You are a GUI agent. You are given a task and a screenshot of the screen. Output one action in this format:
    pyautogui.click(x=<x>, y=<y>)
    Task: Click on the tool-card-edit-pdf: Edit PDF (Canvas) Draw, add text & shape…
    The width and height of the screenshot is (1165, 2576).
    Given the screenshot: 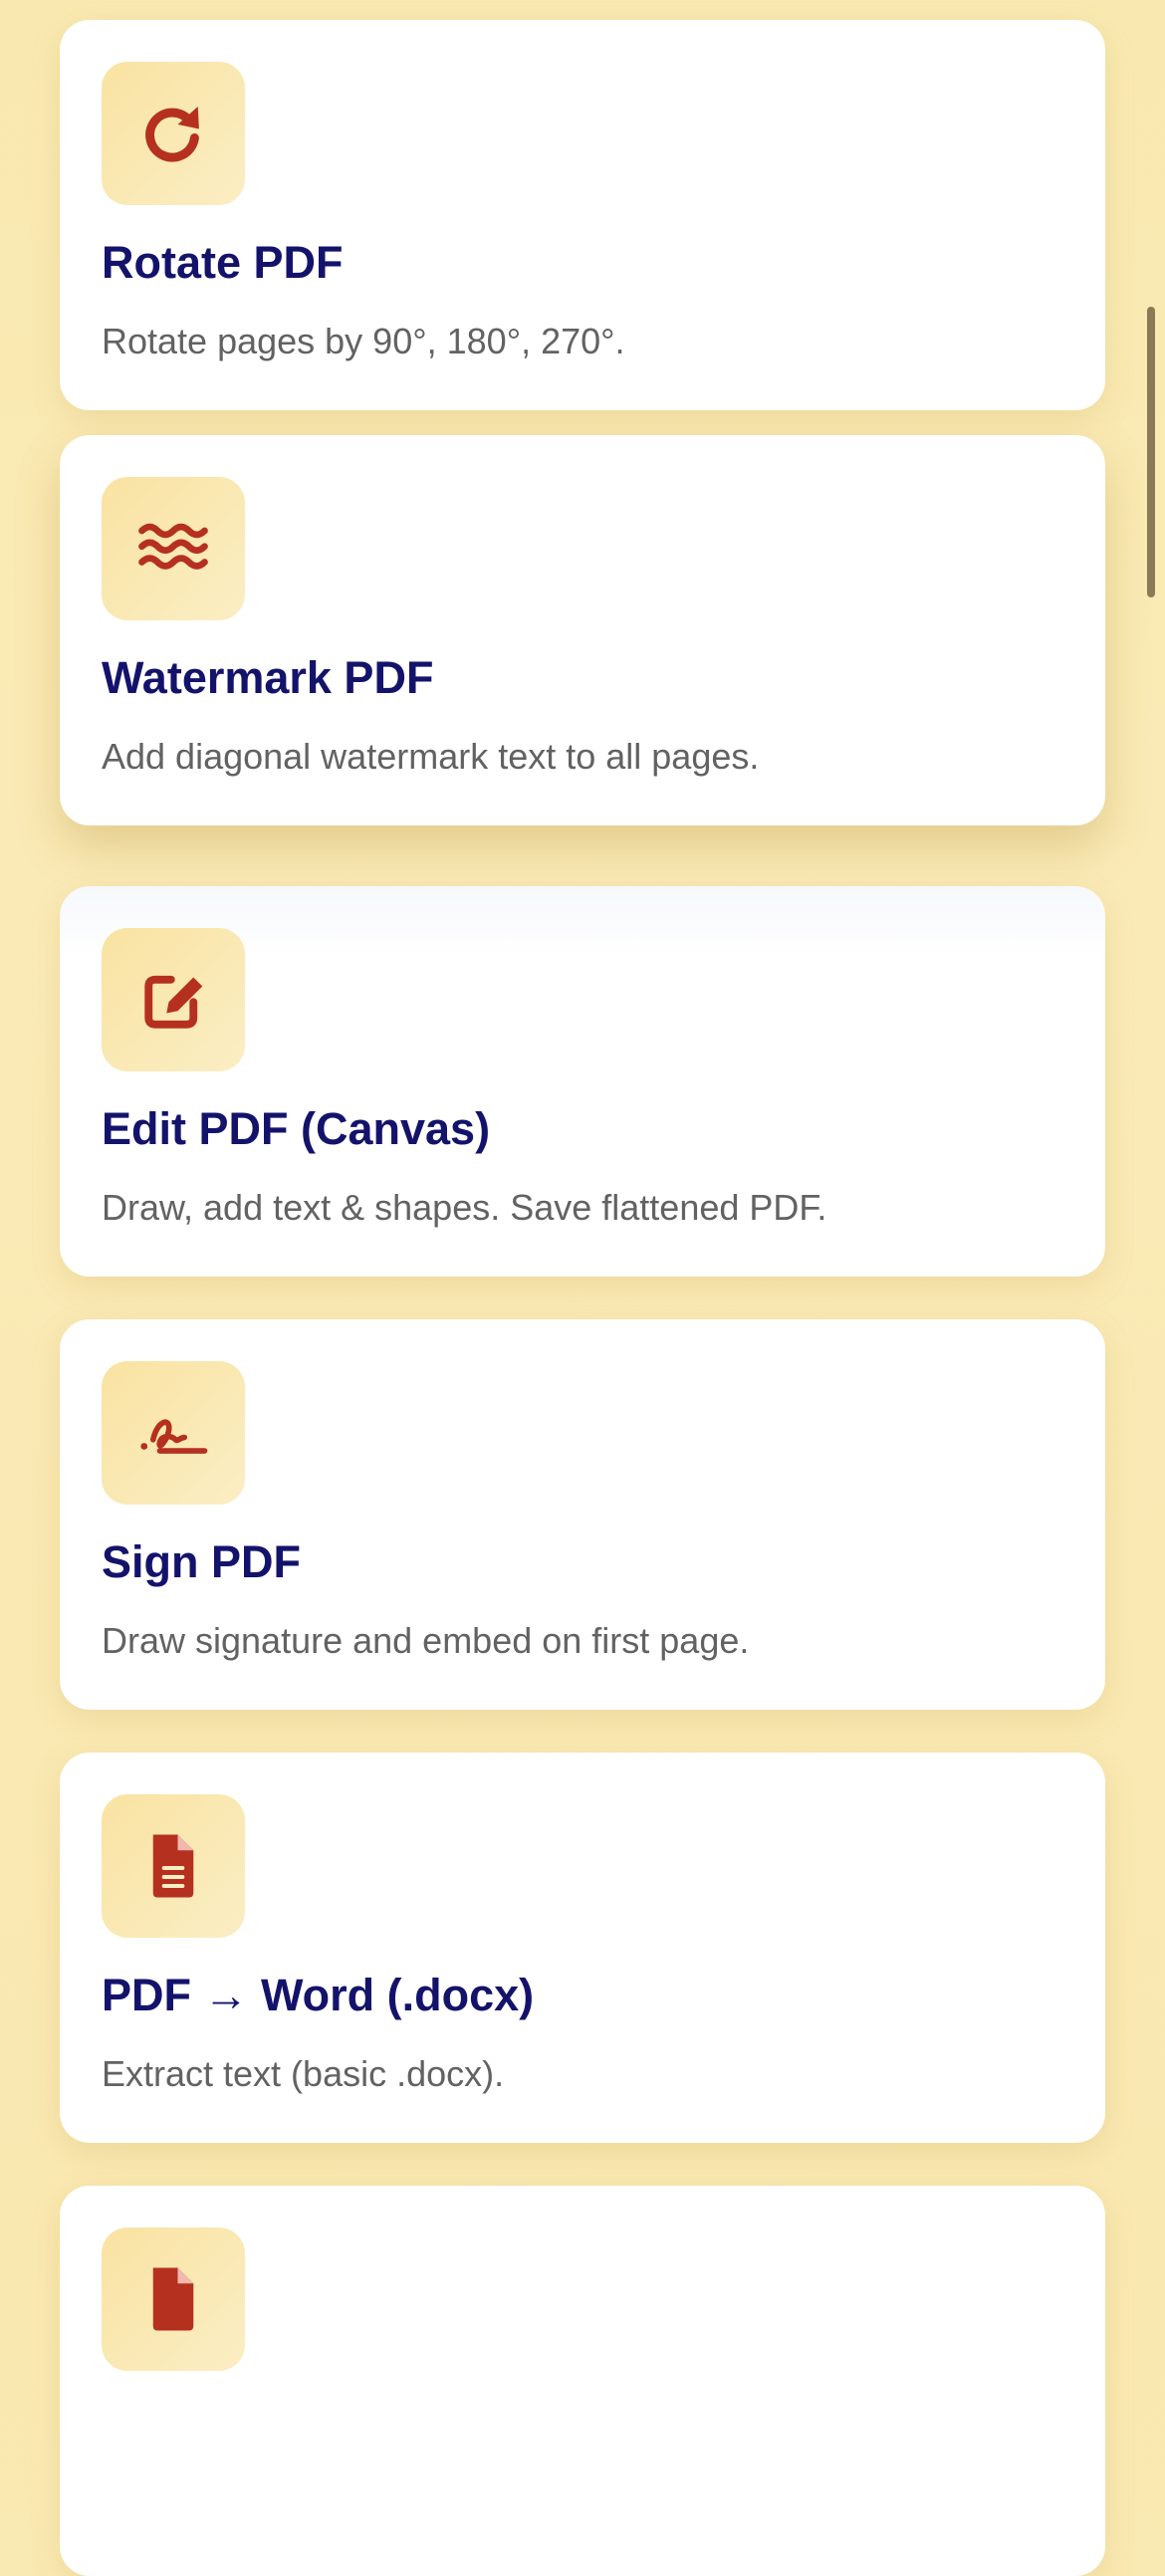 What is the action you would take?
    pyautogui.click(x=582, y=1081)
    